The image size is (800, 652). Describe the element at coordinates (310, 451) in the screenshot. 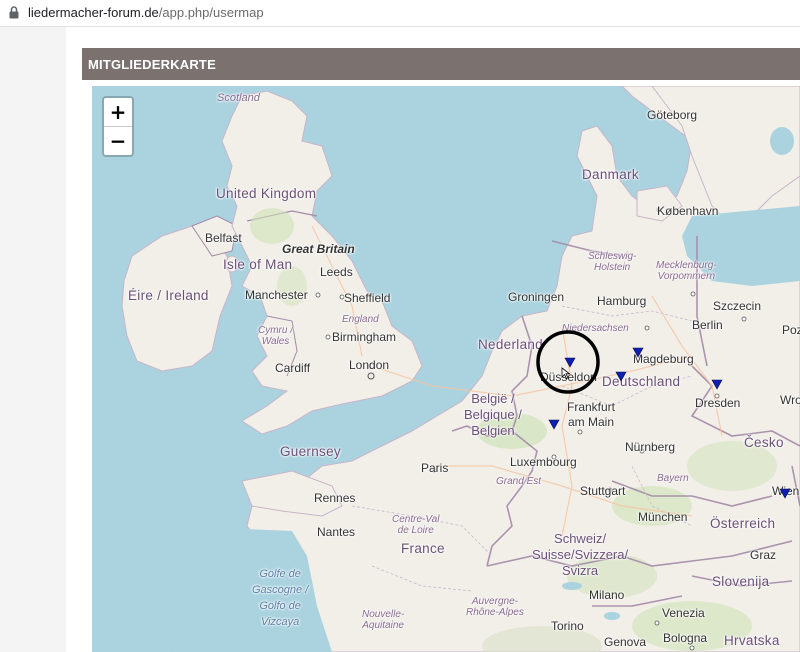

I see `label-guernsey: Guernsey` at that location.